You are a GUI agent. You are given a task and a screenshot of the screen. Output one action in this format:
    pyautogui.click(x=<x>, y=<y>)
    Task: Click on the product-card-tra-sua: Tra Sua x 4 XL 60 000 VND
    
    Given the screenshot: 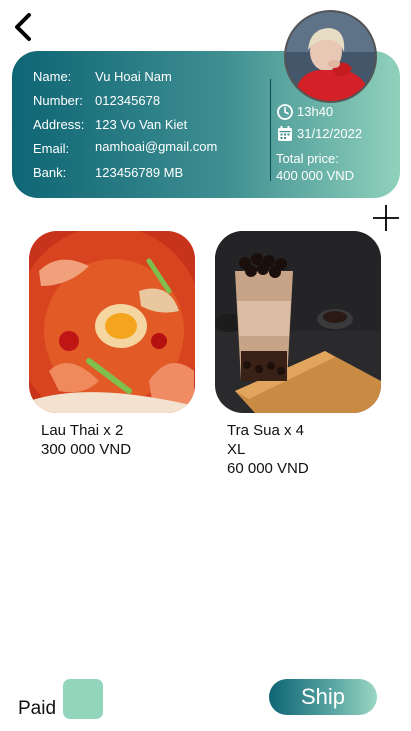 What is the action you would take?
    pyautogui.click(x=298, y=354)
    